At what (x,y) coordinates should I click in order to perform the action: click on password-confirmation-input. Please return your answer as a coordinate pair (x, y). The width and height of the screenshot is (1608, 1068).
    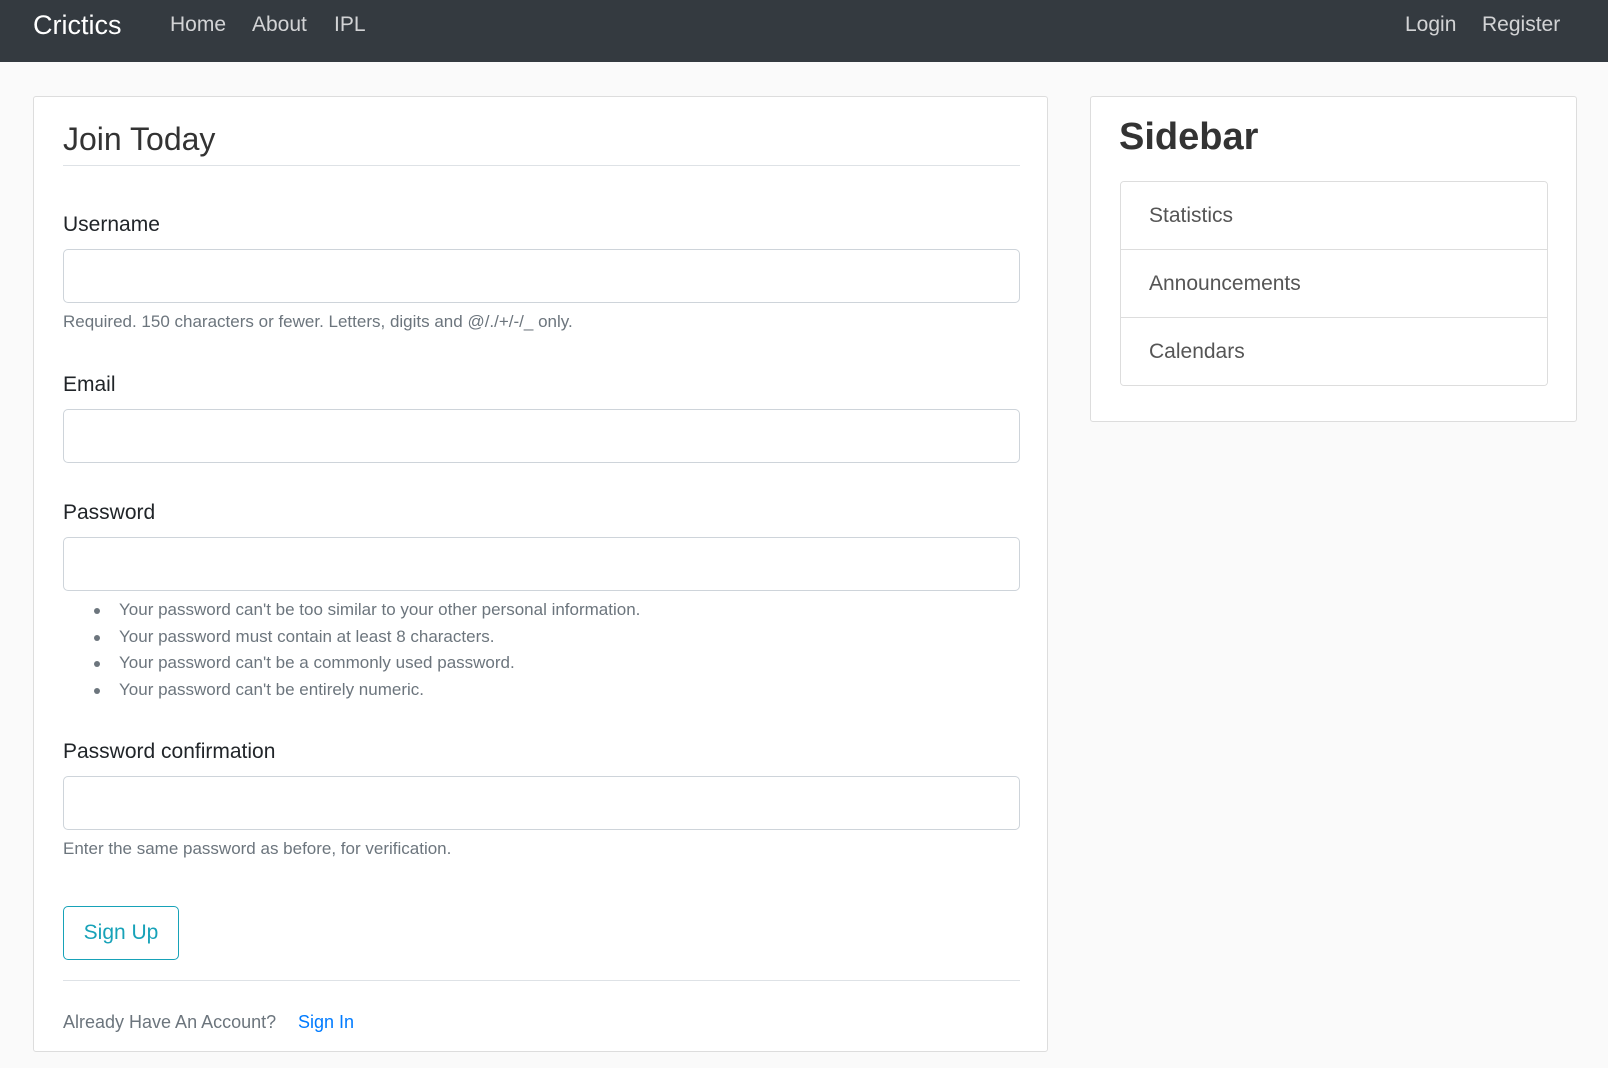
    Looking at the image, I should click on (541, 803).